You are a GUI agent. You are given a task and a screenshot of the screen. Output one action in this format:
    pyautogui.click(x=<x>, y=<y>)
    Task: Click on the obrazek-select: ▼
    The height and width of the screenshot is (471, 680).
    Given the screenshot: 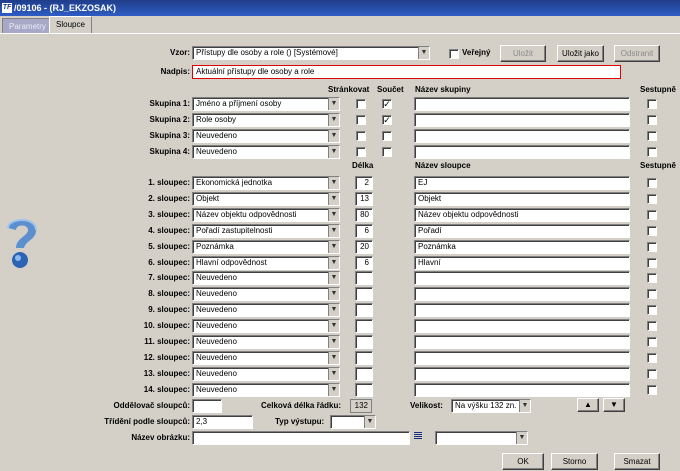 What is the action you would take?
    pyautogui.click(x=481, y=438)
    